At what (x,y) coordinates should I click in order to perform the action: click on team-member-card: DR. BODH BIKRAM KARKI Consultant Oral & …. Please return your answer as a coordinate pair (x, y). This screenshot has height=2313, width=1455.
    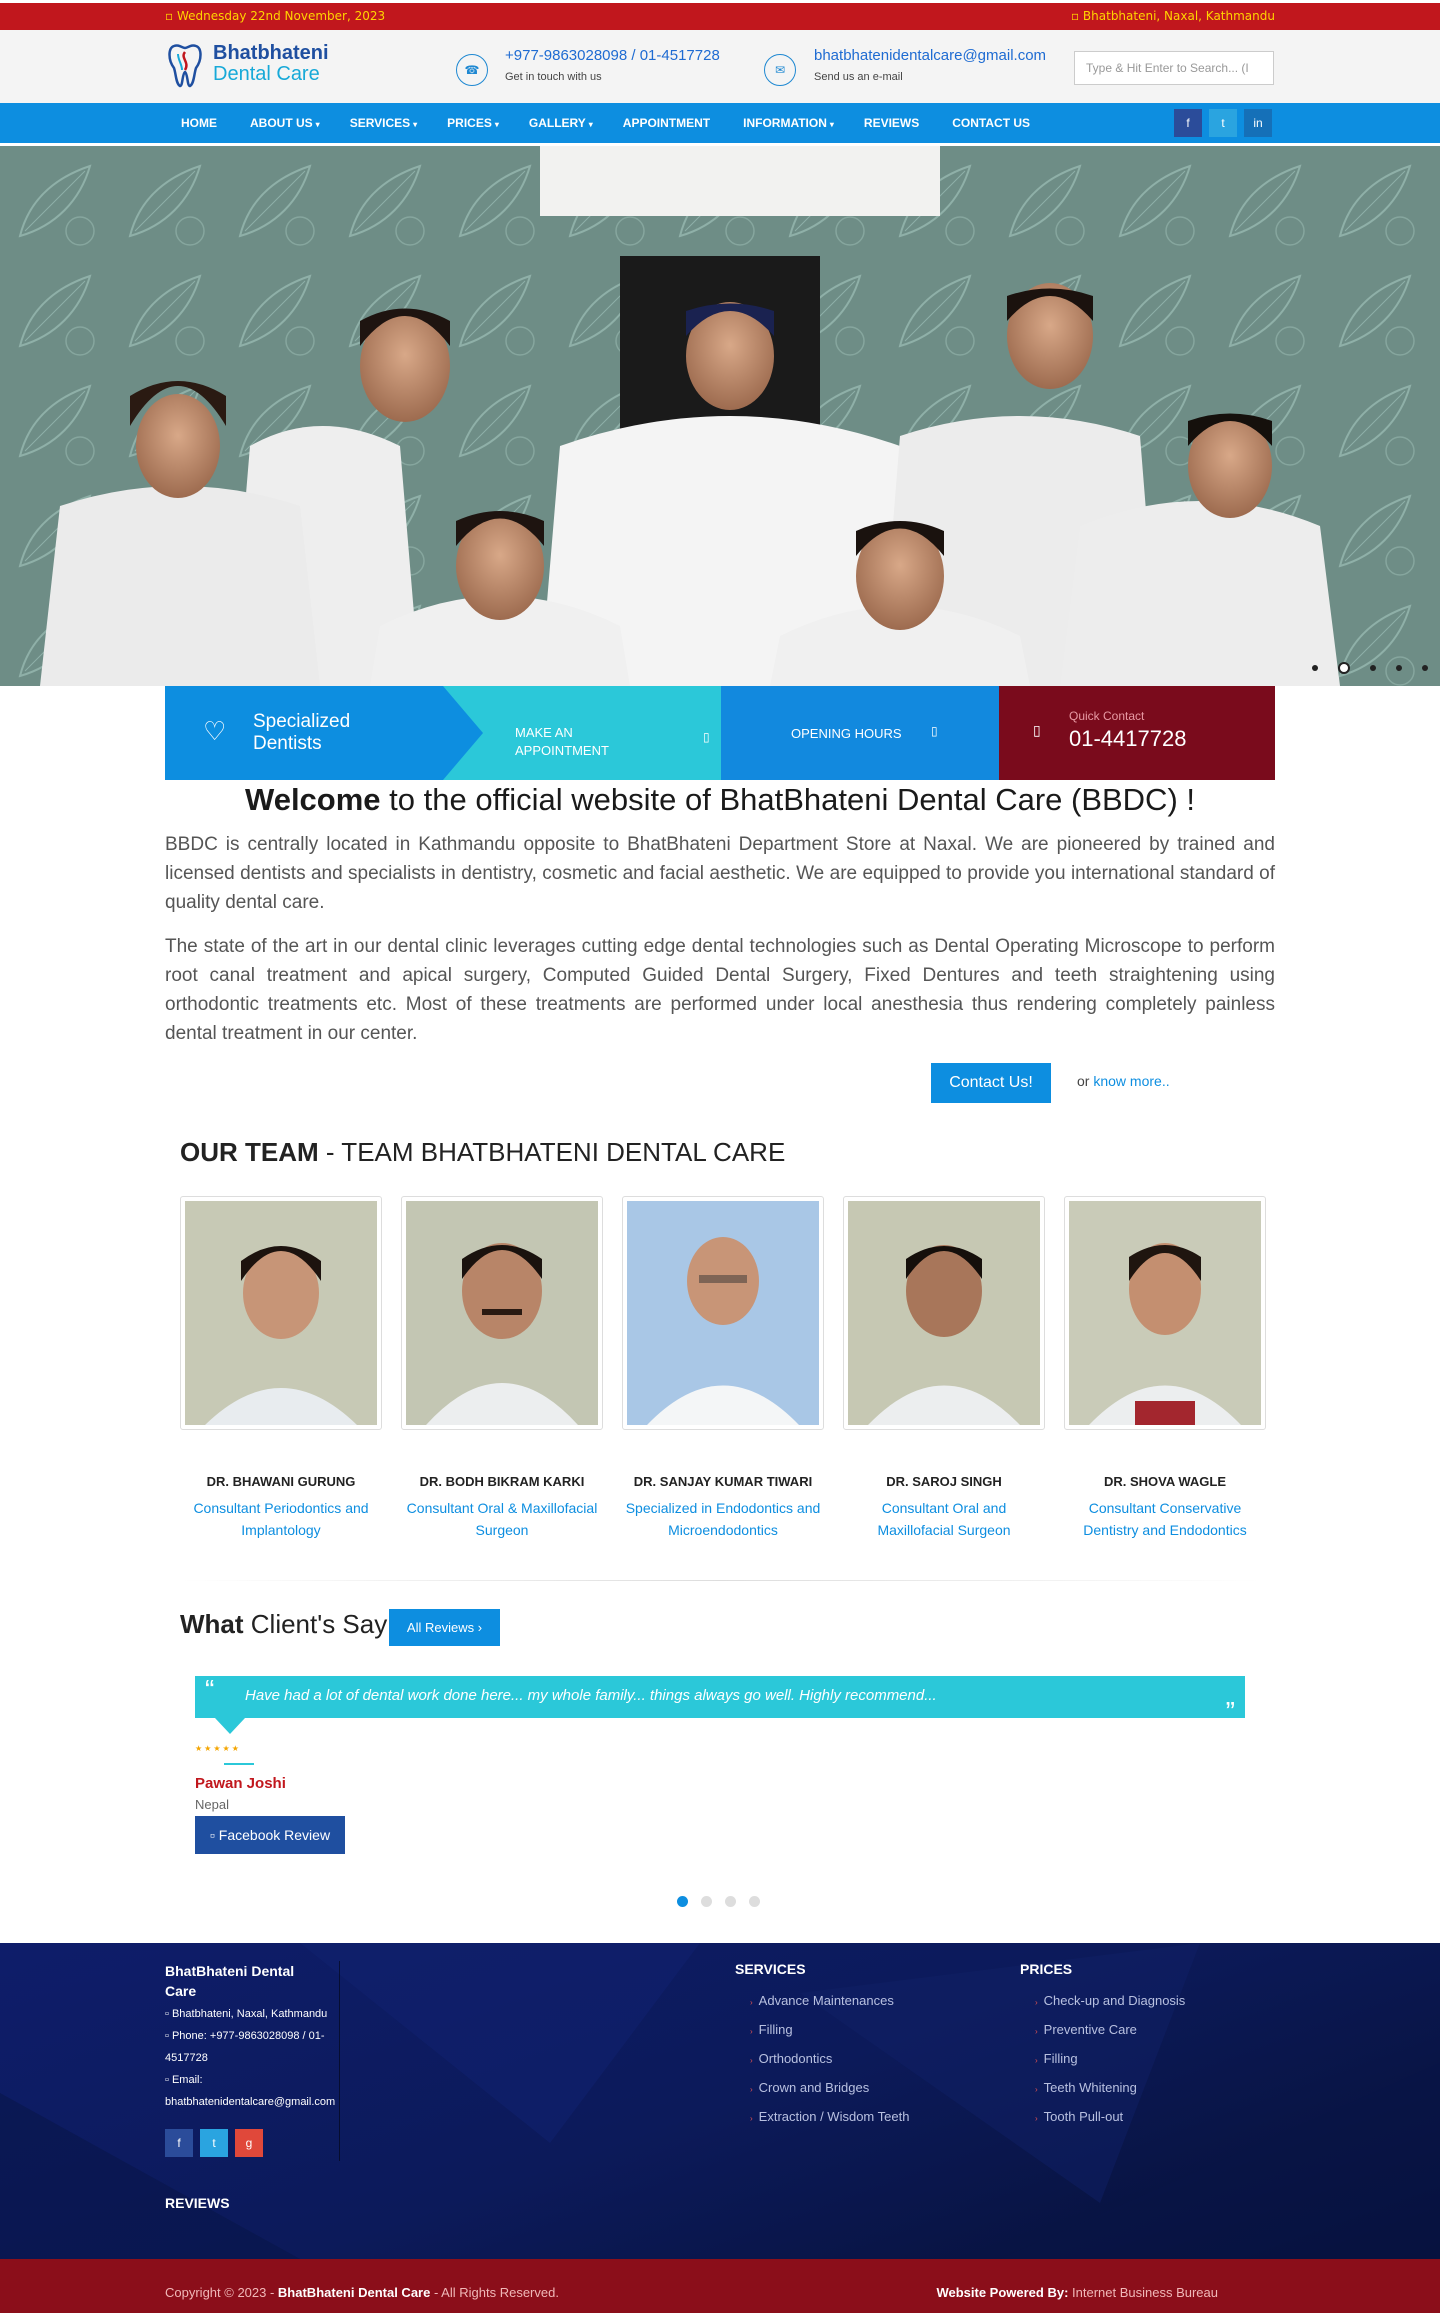
    Looking at the image, I should click on (502, 1368).